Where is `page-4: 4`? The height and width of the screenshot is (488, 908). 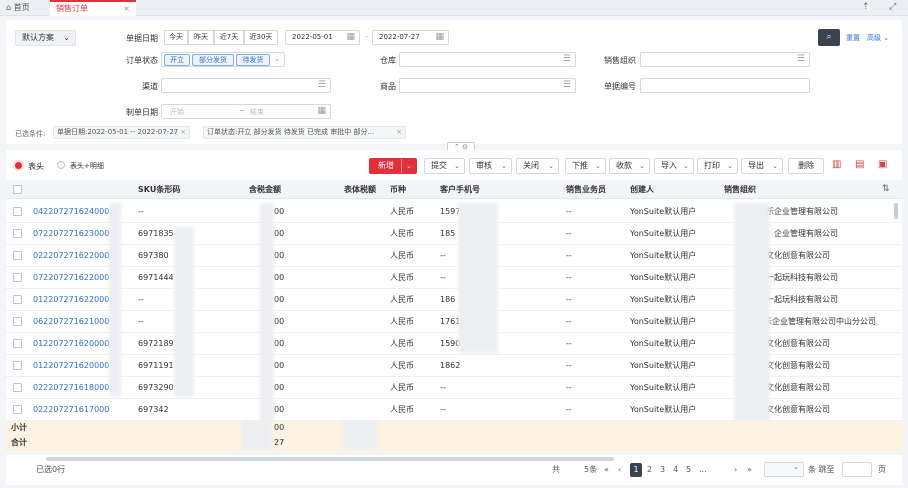
page-4: 4 is located at coordinates (675, 470).